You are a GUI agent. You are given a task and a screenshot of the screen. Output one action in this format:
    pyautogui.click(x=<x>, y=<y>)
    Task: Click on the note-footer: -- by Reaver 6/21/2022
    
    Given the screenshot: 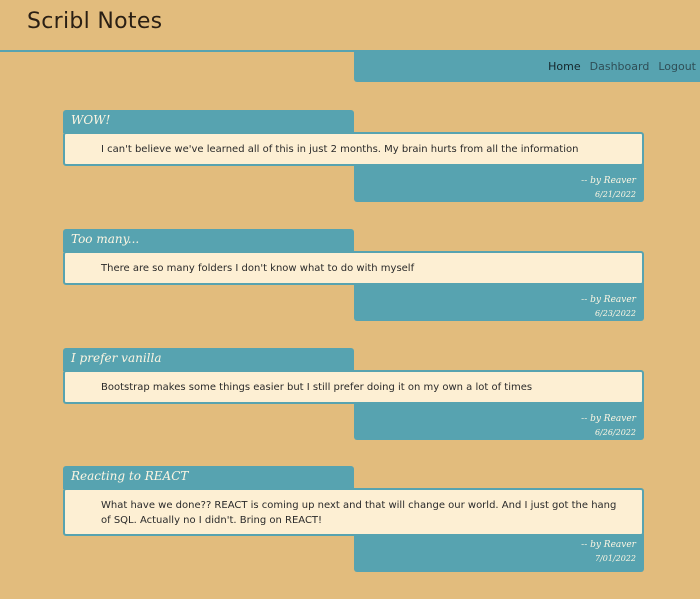 What is the action you would take?
    pyautogui.click(x=499, y=183)
    